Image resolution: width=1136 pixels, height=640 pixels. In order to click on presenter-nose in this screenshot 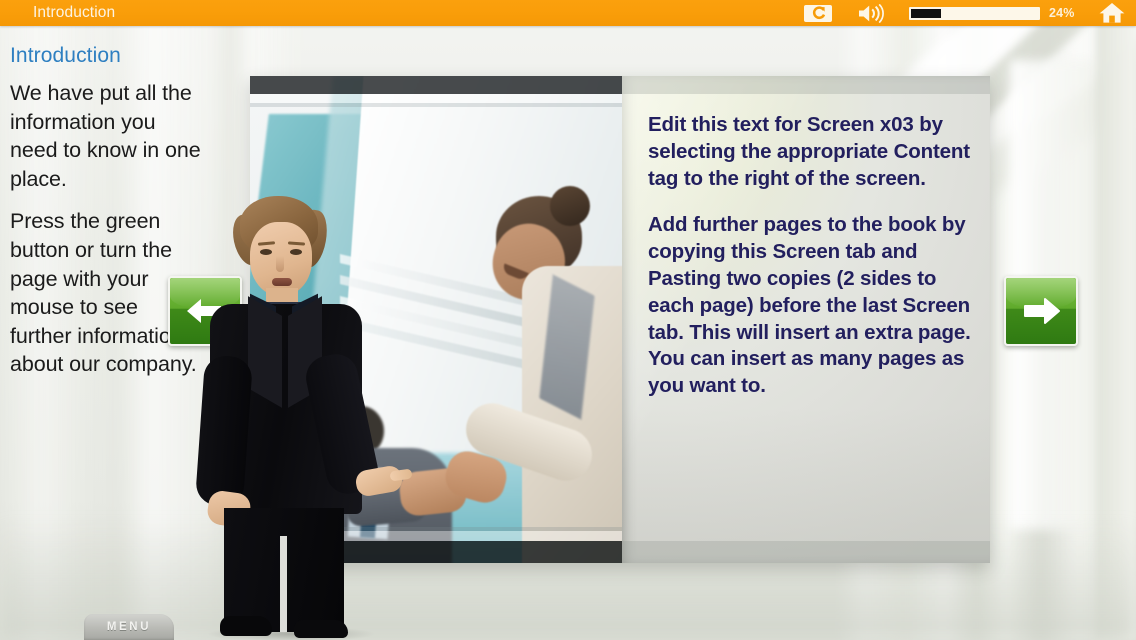, I will do `click(280, 264)`.